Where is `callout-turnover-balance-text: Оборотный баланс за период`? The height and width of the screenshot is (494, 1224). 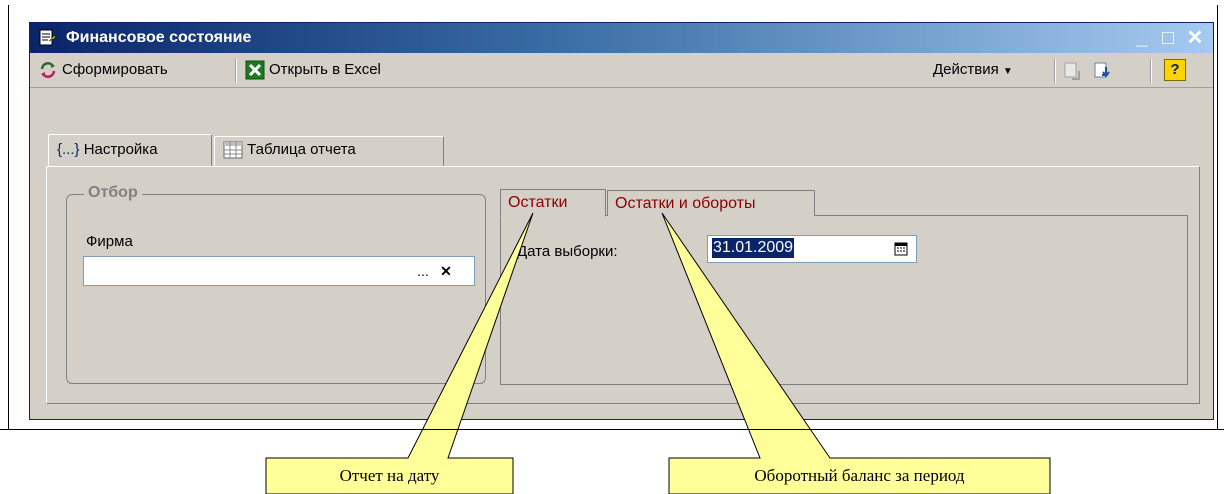 callout-turnover-balance-text: Оборотный баланс за период is located at coordinates (859, 475).